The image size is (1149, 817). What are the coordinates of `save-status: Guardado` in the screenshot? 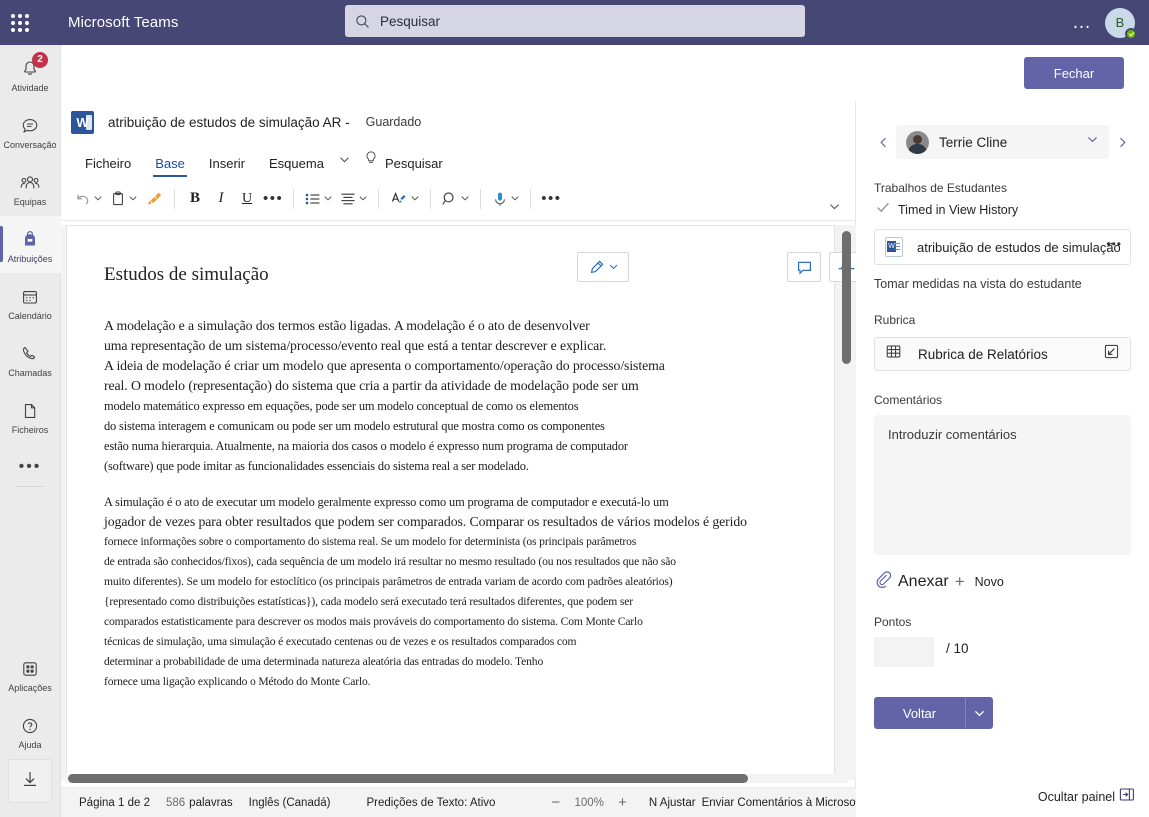 It's located at (393, 122).